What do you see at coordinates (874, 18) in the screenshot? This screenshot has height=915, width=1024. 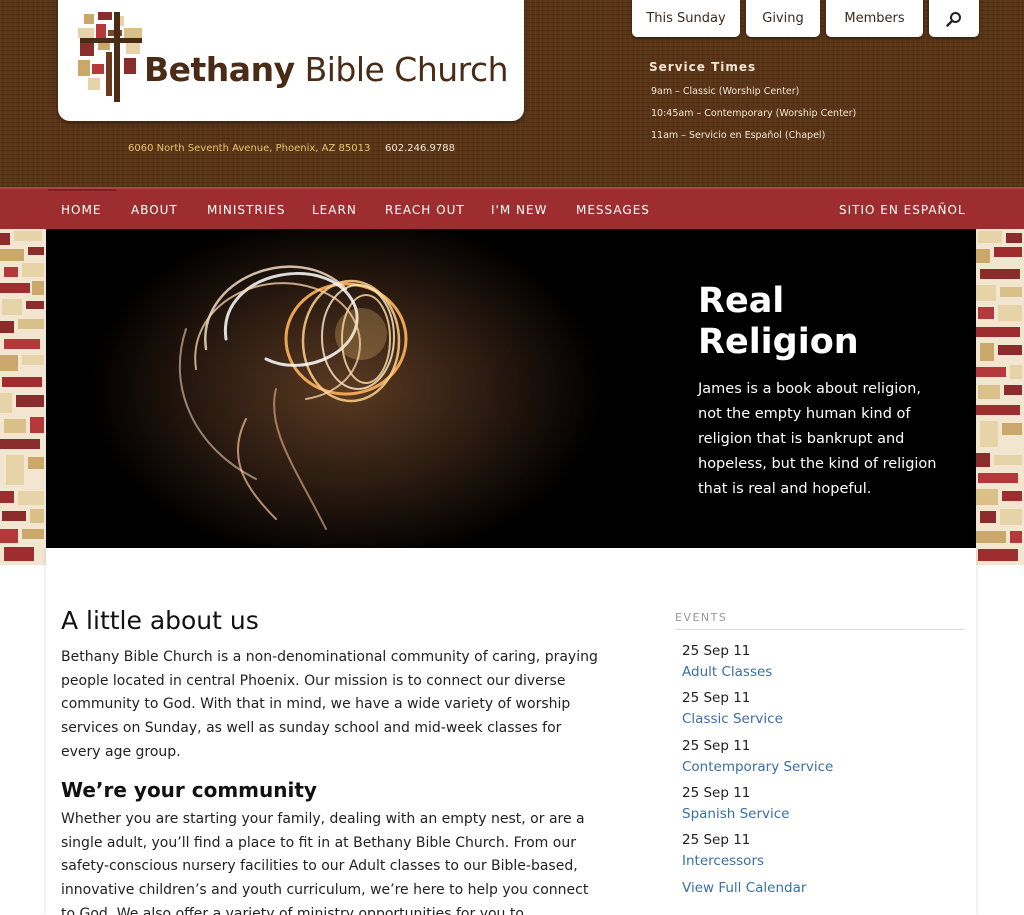 I see `members-tab: Members` at bounding box center [874, 18].